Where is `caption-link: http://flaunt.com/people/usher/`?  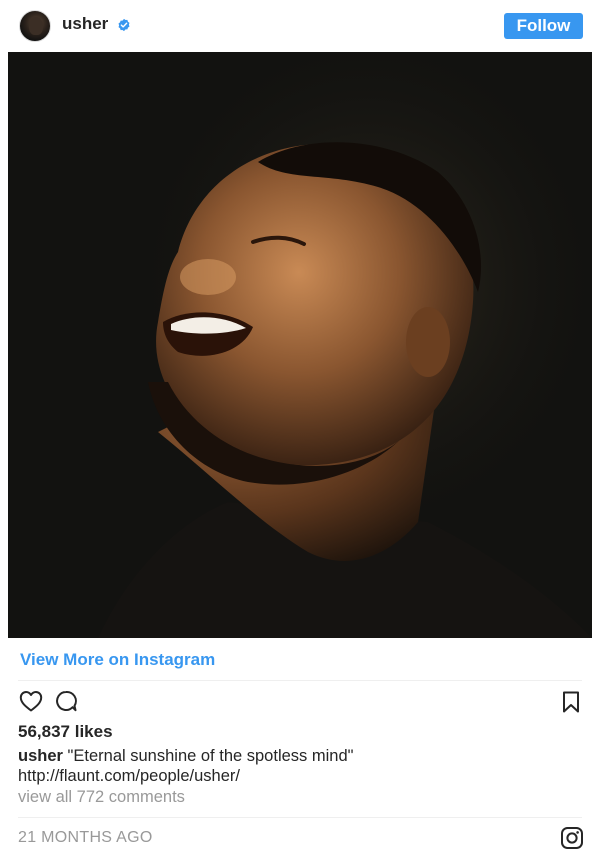 caption-link: http://flaunt.com/people/usher/ is located at coordinates (129, 776).